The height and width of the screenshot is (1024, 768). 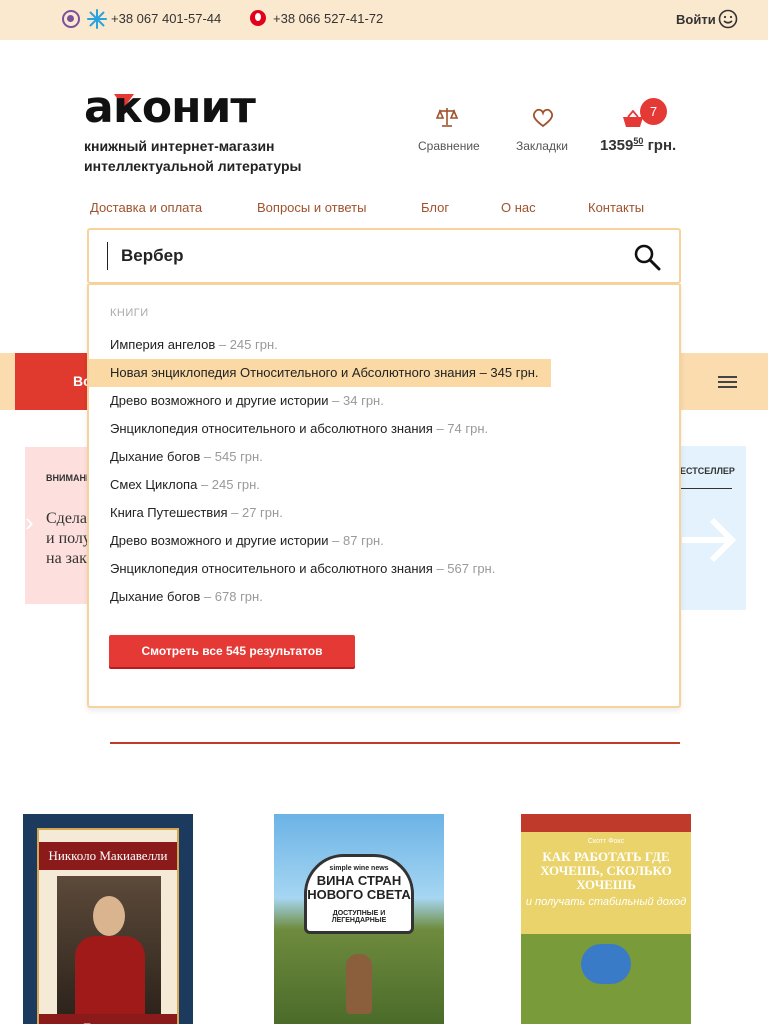 I want to click on vodafone-icon, so click(x=258, y=18).